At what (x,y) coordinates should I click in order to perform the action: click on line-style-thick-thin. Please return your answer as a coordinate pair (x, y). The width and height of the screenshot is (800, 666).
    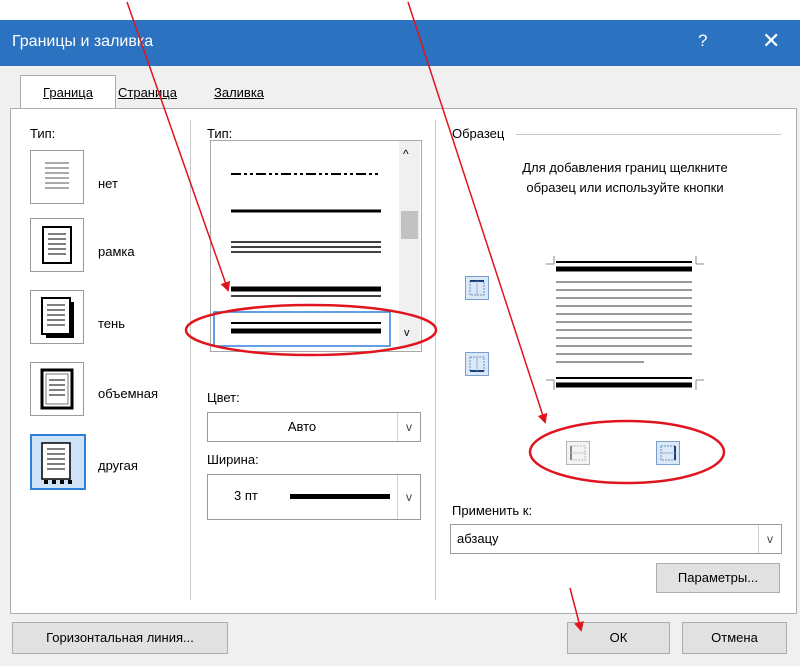
    Looking at the image, I should click on (306, 291).